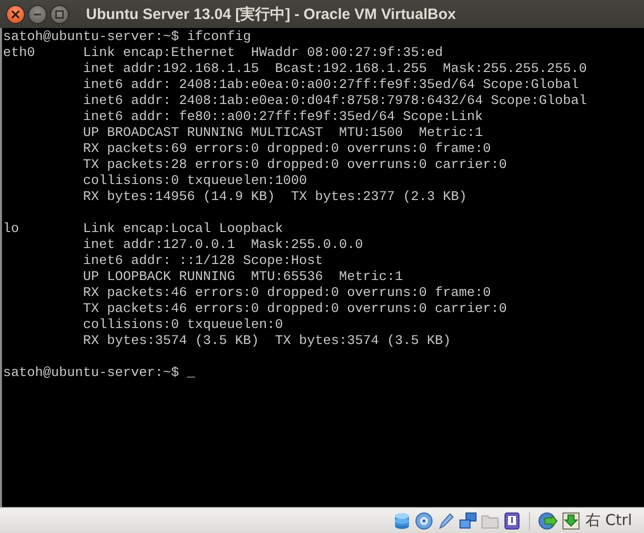  I want to click on output-line: TX packets:28 errors:0 dropped:0 overruns:0 carrier:0, so click(295, 166).